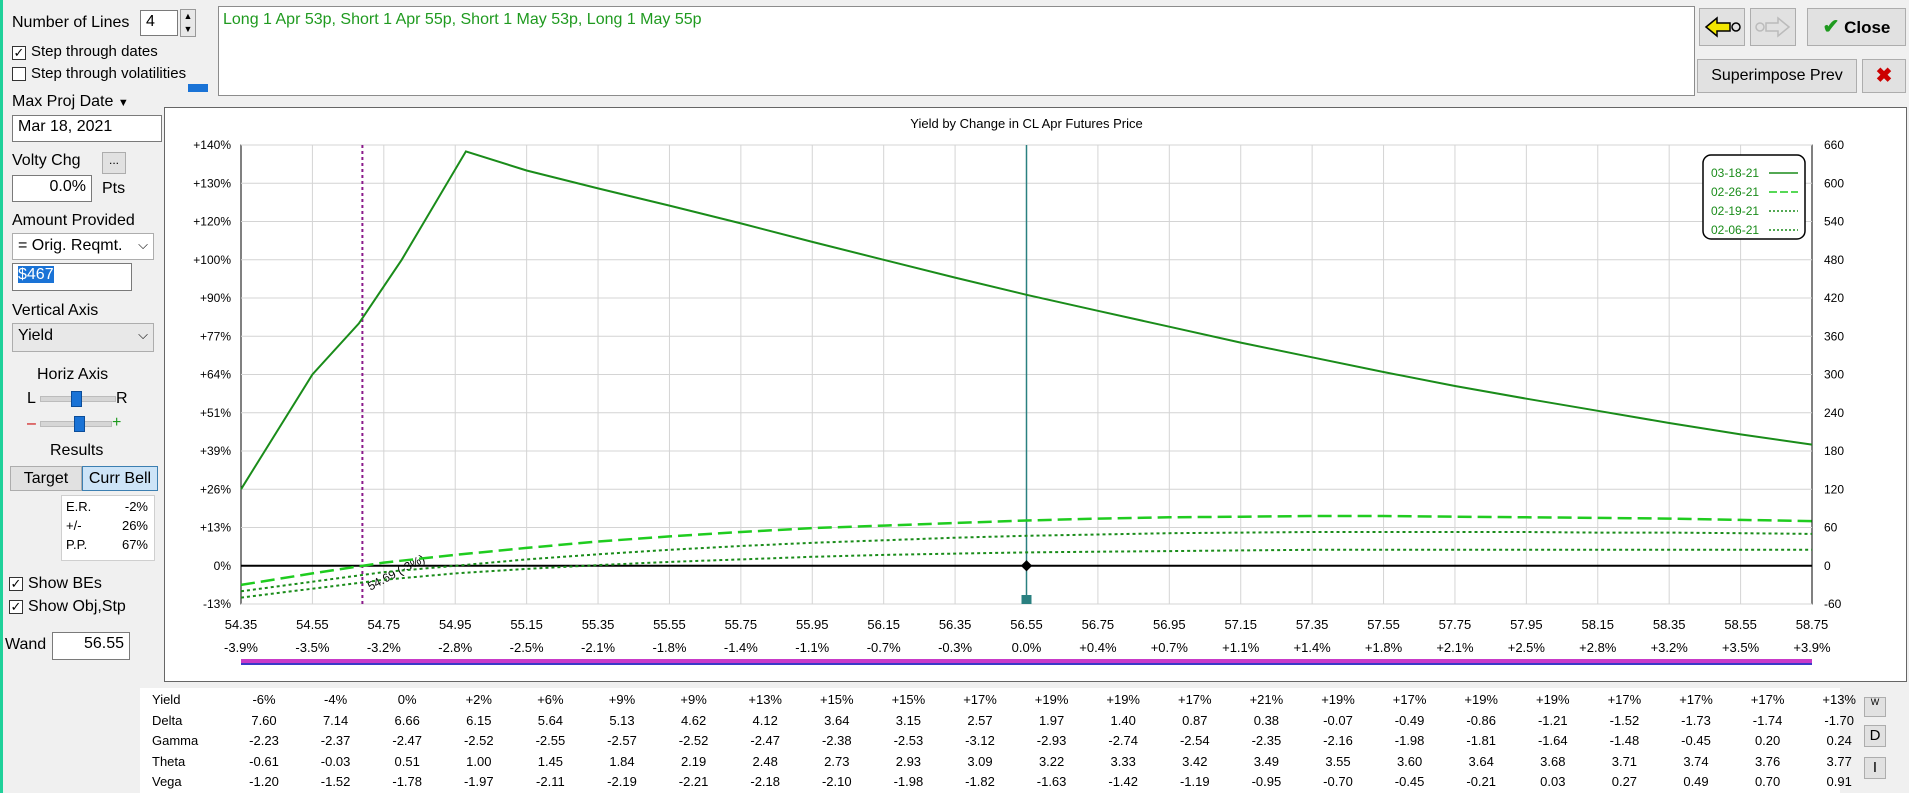 The width and height of the screenshot is (1909, 793). I want to click on number-of-lines-label: Number of Lines, so click(71, 22).